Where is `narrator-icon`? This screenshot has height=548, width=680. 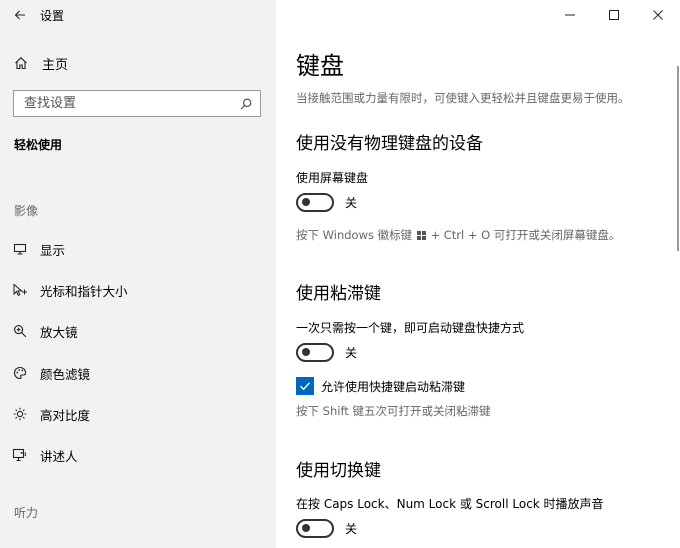 narrator-icon is located at coordinates (20, 455).